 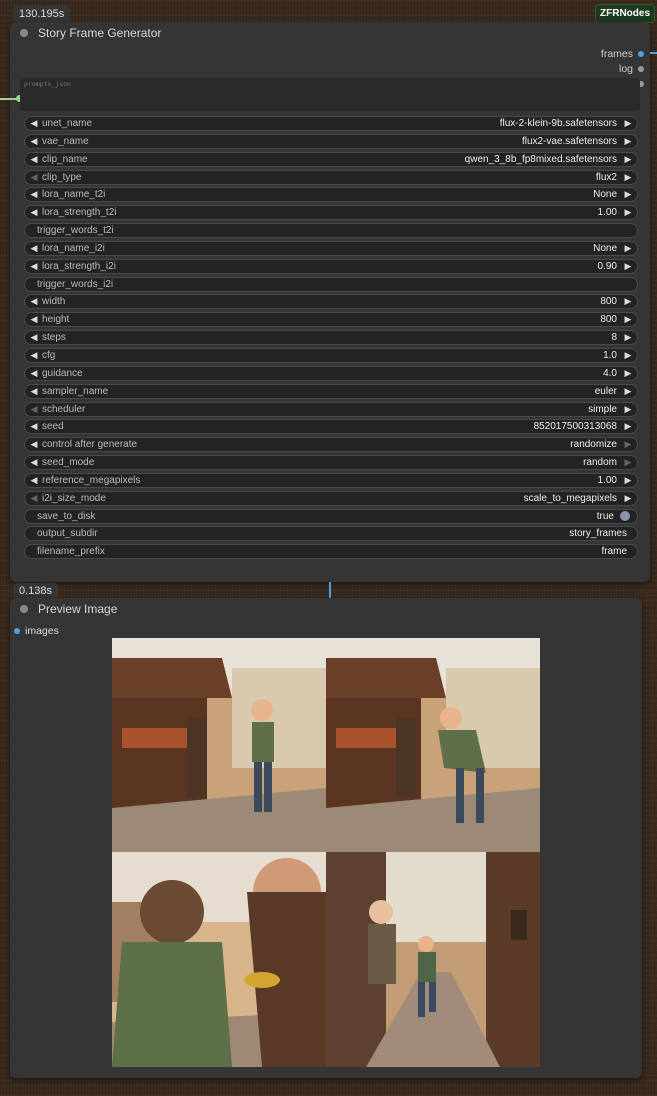 I want to click on output-frames: frames, so click(x=609, y=53).